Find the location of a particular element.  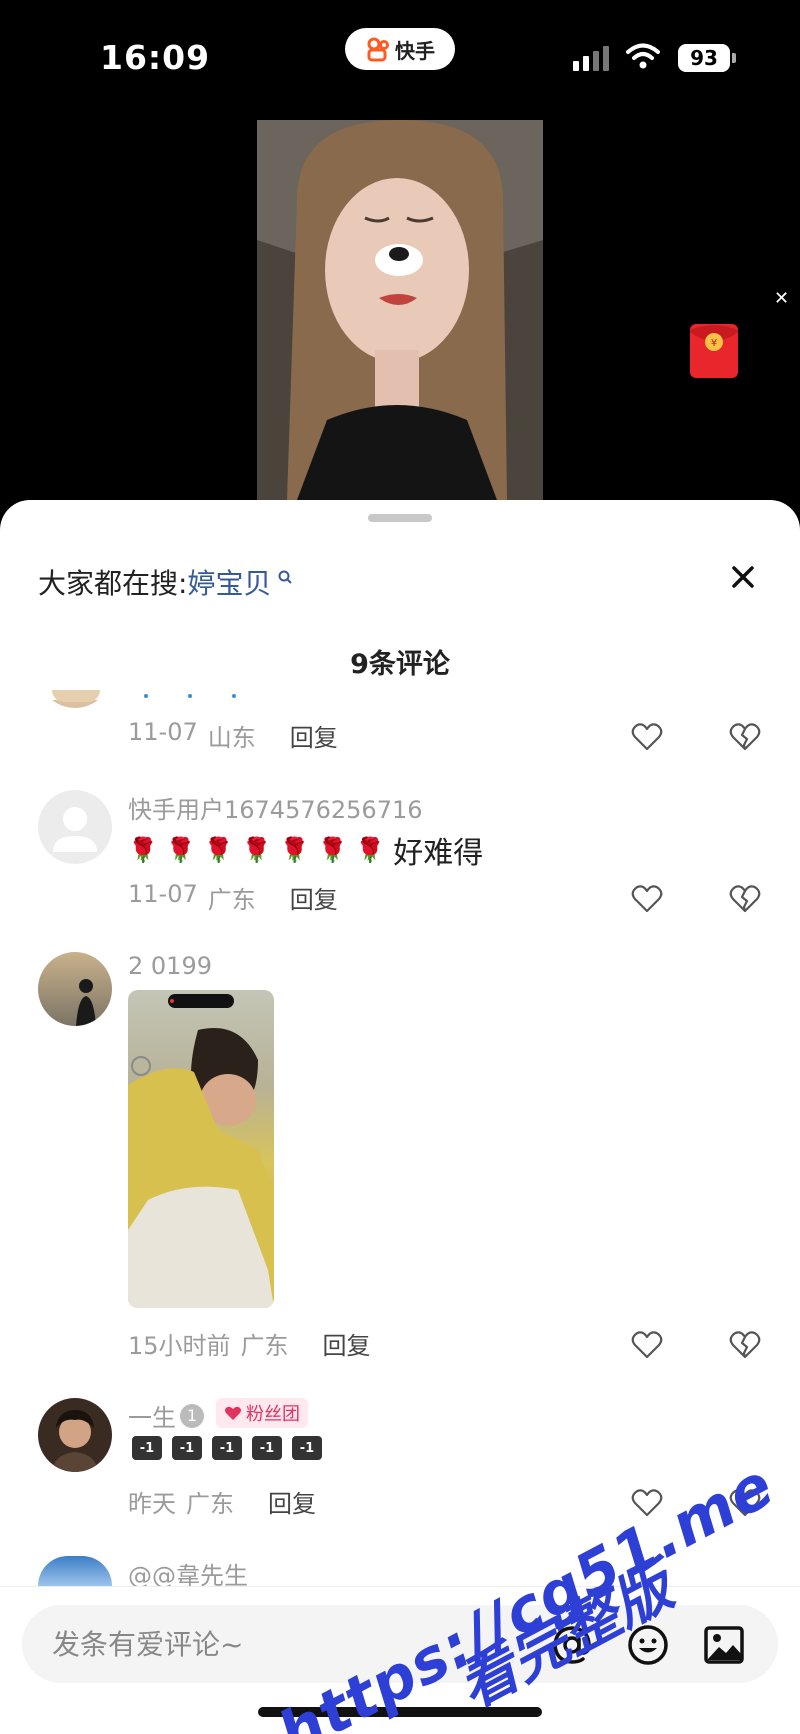

comment-input is located at coordinates (292, 1644).